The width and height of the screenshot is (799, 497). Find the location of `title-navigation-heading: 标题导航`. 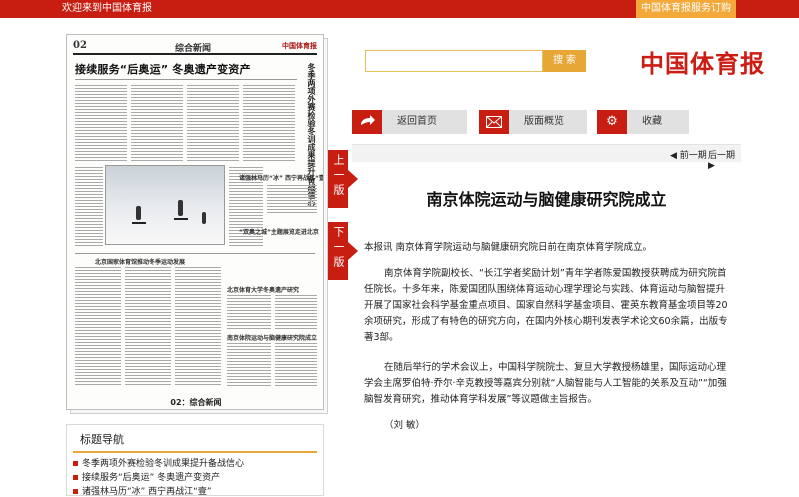

title-navigation-heading: 标题导航 is located at coordinates (102, 439).